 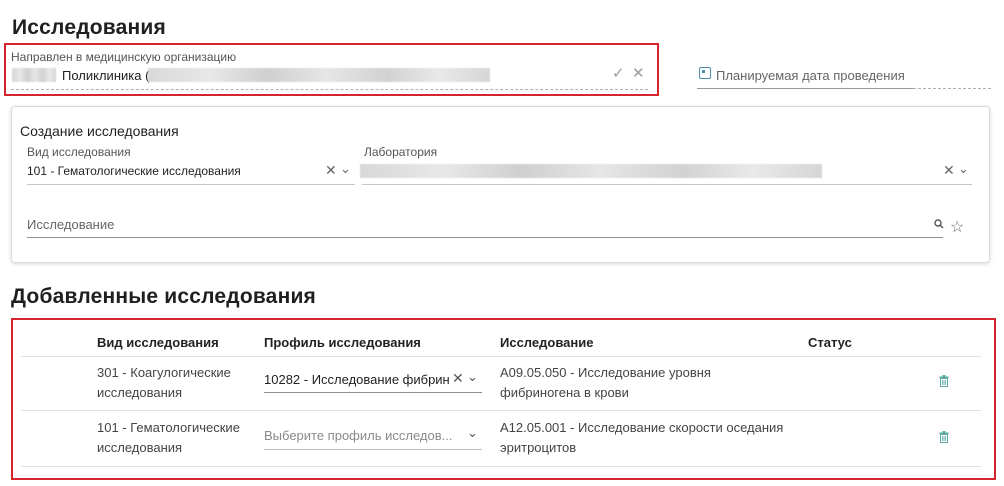 What do you see at coordinates (70, 224) in the screenshot?
I see `study-search-input: Исследование` at bounding box center [70, 224].